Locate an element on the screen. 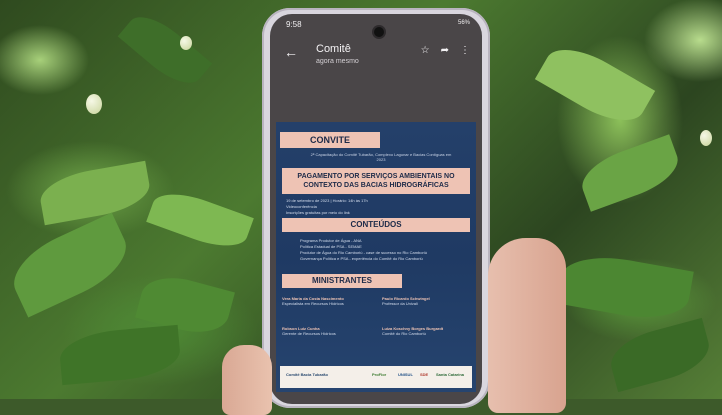 The image size is (722, 415). speaker-role: Gerente de Recursos Hídricos is located at coordinates (309, 333).